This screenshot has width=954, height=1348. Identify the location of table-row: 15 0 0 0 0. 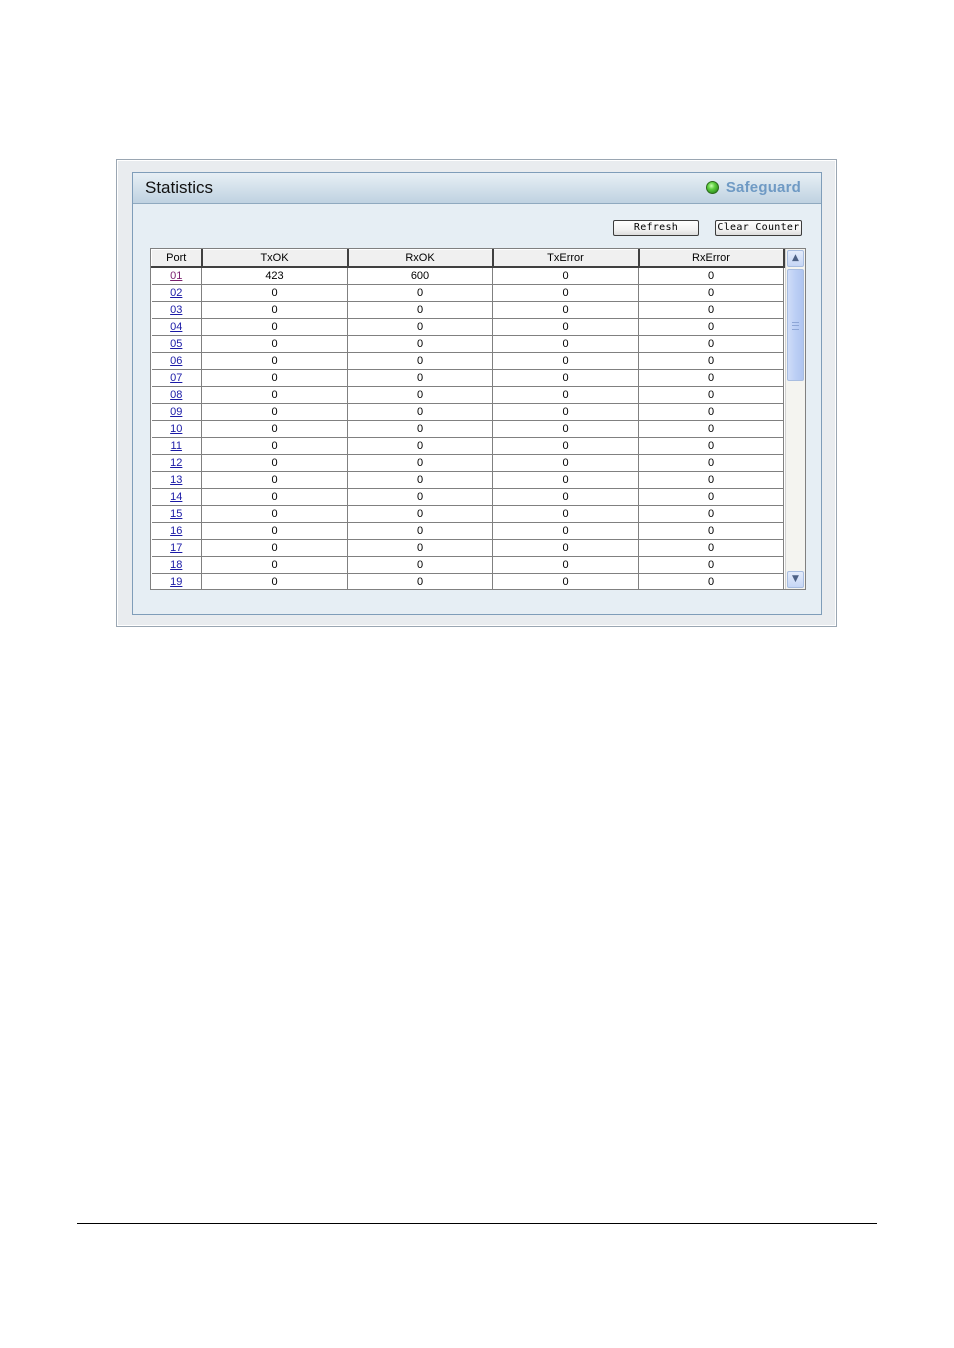
(467, 514).